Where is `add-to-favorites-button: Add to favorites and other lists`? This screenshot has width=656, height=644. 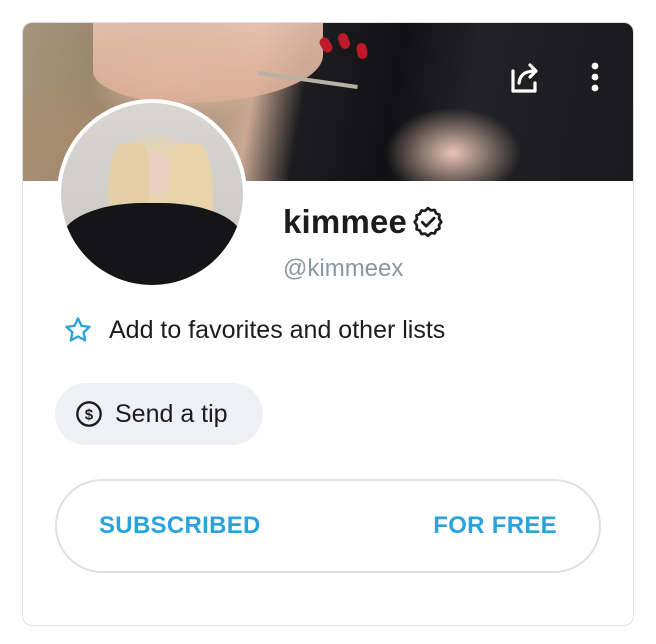
add-to-favorites-button: Add to favorites and other lists is located at coordinates (254, 330).